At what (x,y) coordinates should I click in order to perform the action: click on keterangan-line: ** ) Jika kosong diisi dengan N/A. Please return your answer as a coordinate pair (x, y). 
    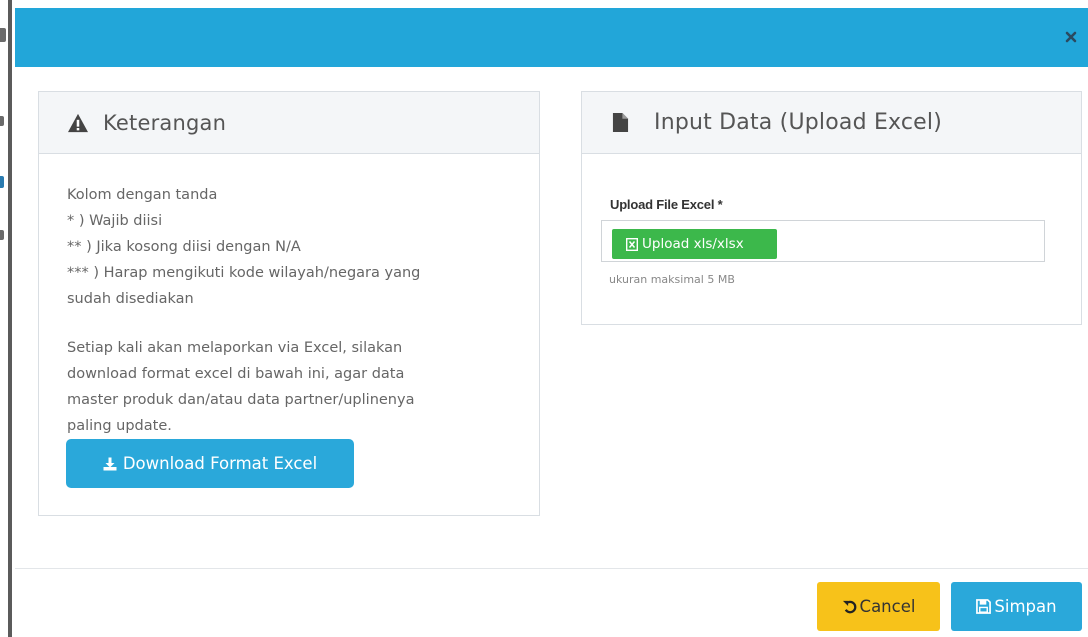
    Looking at the image, I should click on (184, 247).